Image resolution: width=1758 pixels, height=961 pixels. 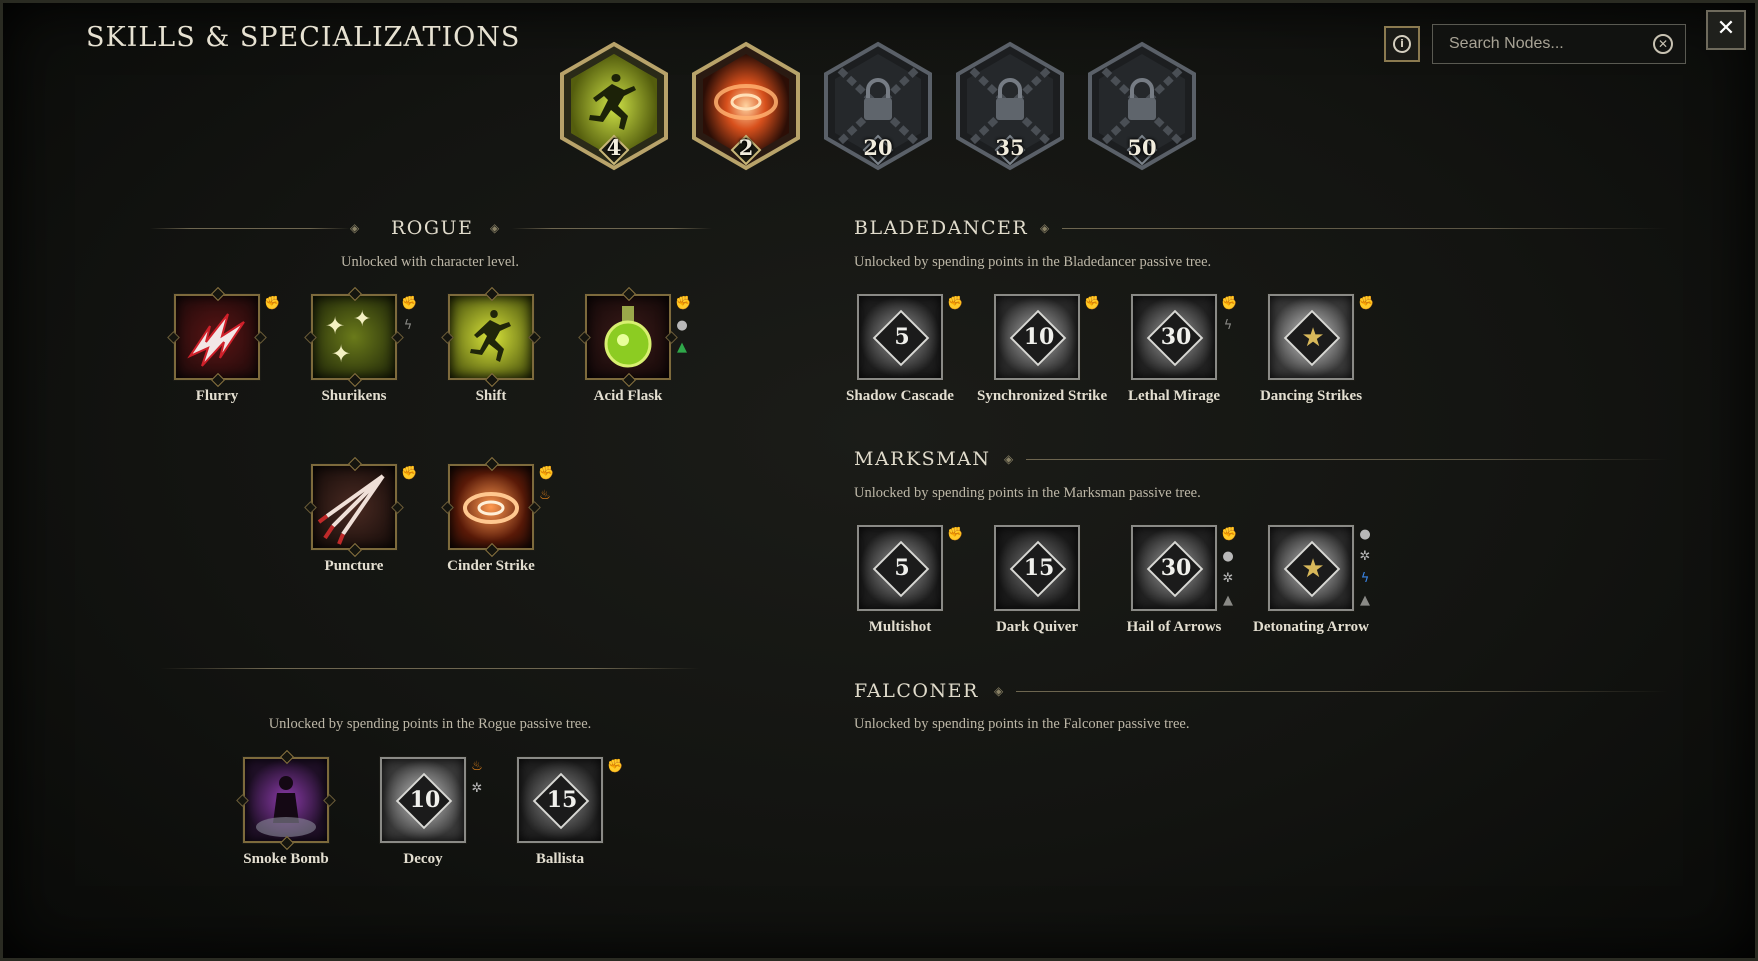 I want to click on skill-label: Synchronized Strike, so click(x=1042, y=396).